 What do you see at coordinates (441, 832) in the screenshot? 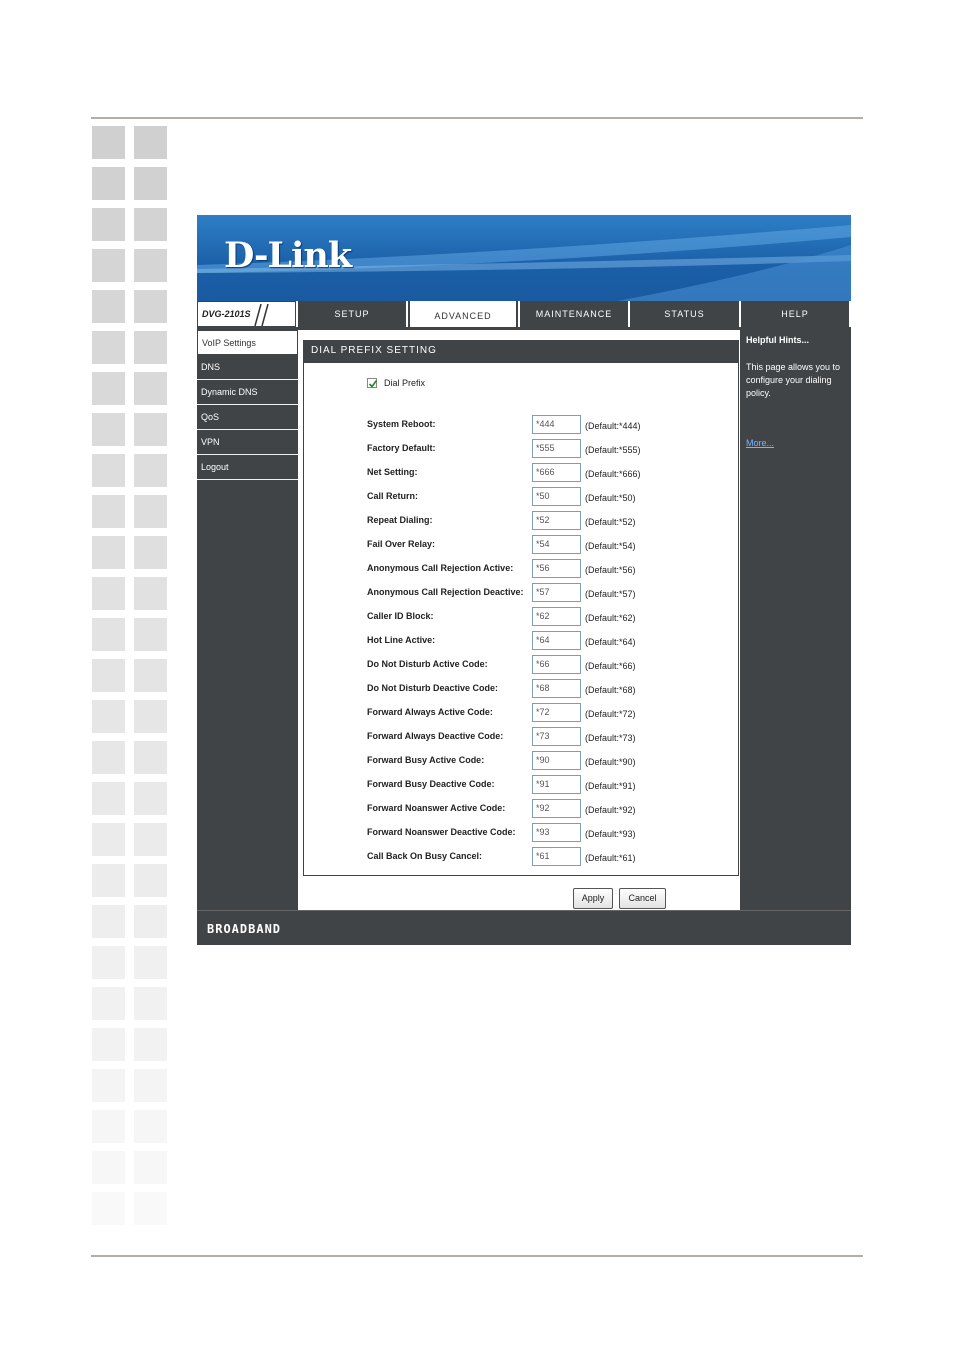
I see `prefix-row-label: Forward Noanswer Deactive Code:` at bounding box center [441, 832].